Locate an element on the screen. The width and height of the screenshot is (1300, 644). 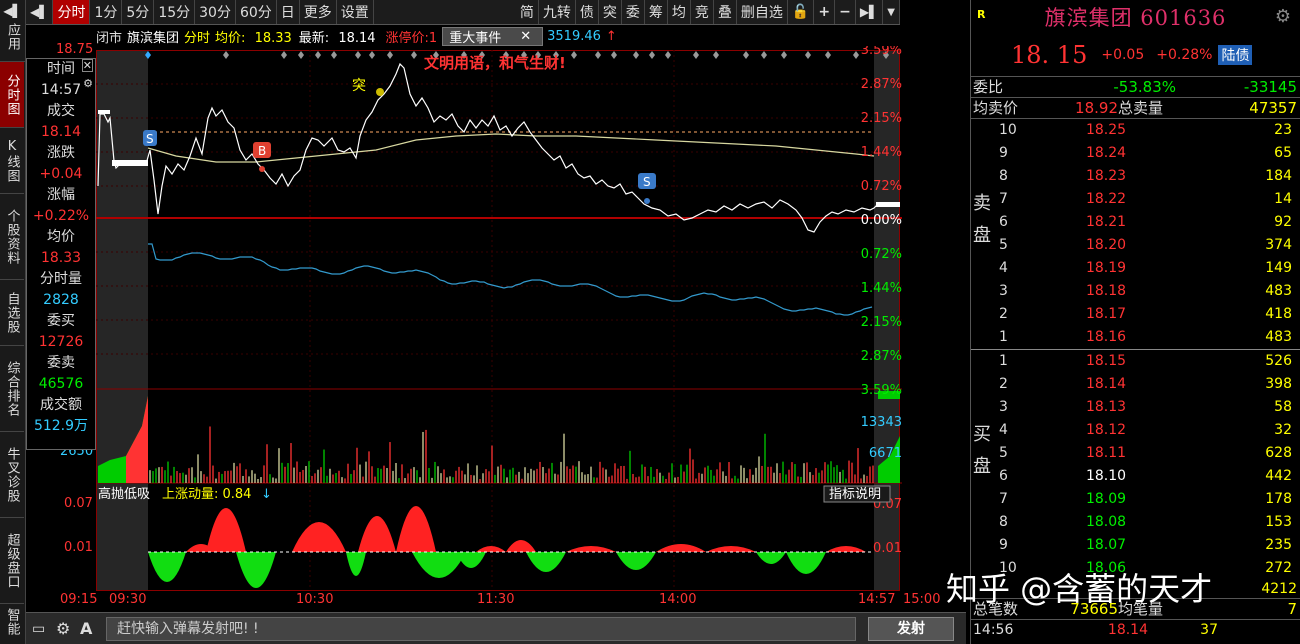
zoom-out-icon: − is located at coordinates (845, 12).